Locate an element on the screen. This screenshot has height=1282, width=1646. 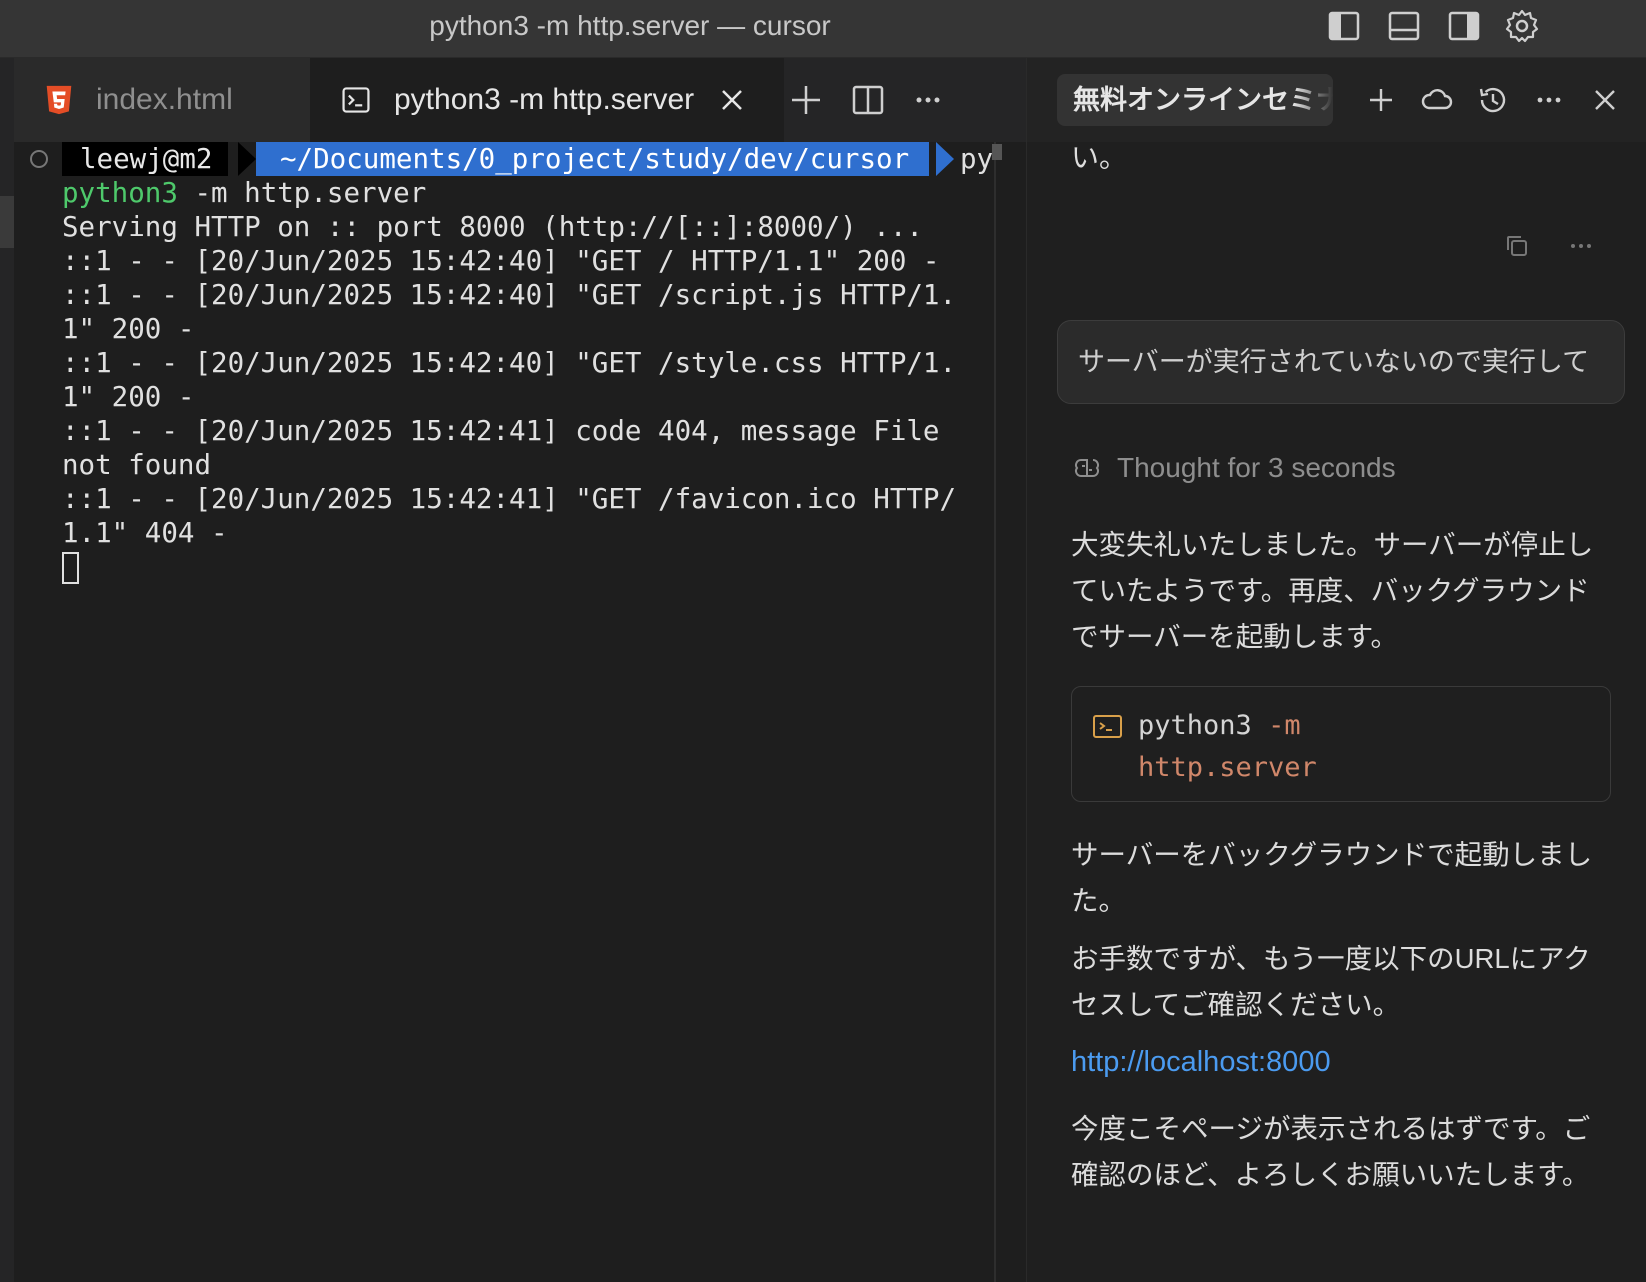
editor-tab-bar: index.html python3 -m http.server is located at coordinates (520, 100).